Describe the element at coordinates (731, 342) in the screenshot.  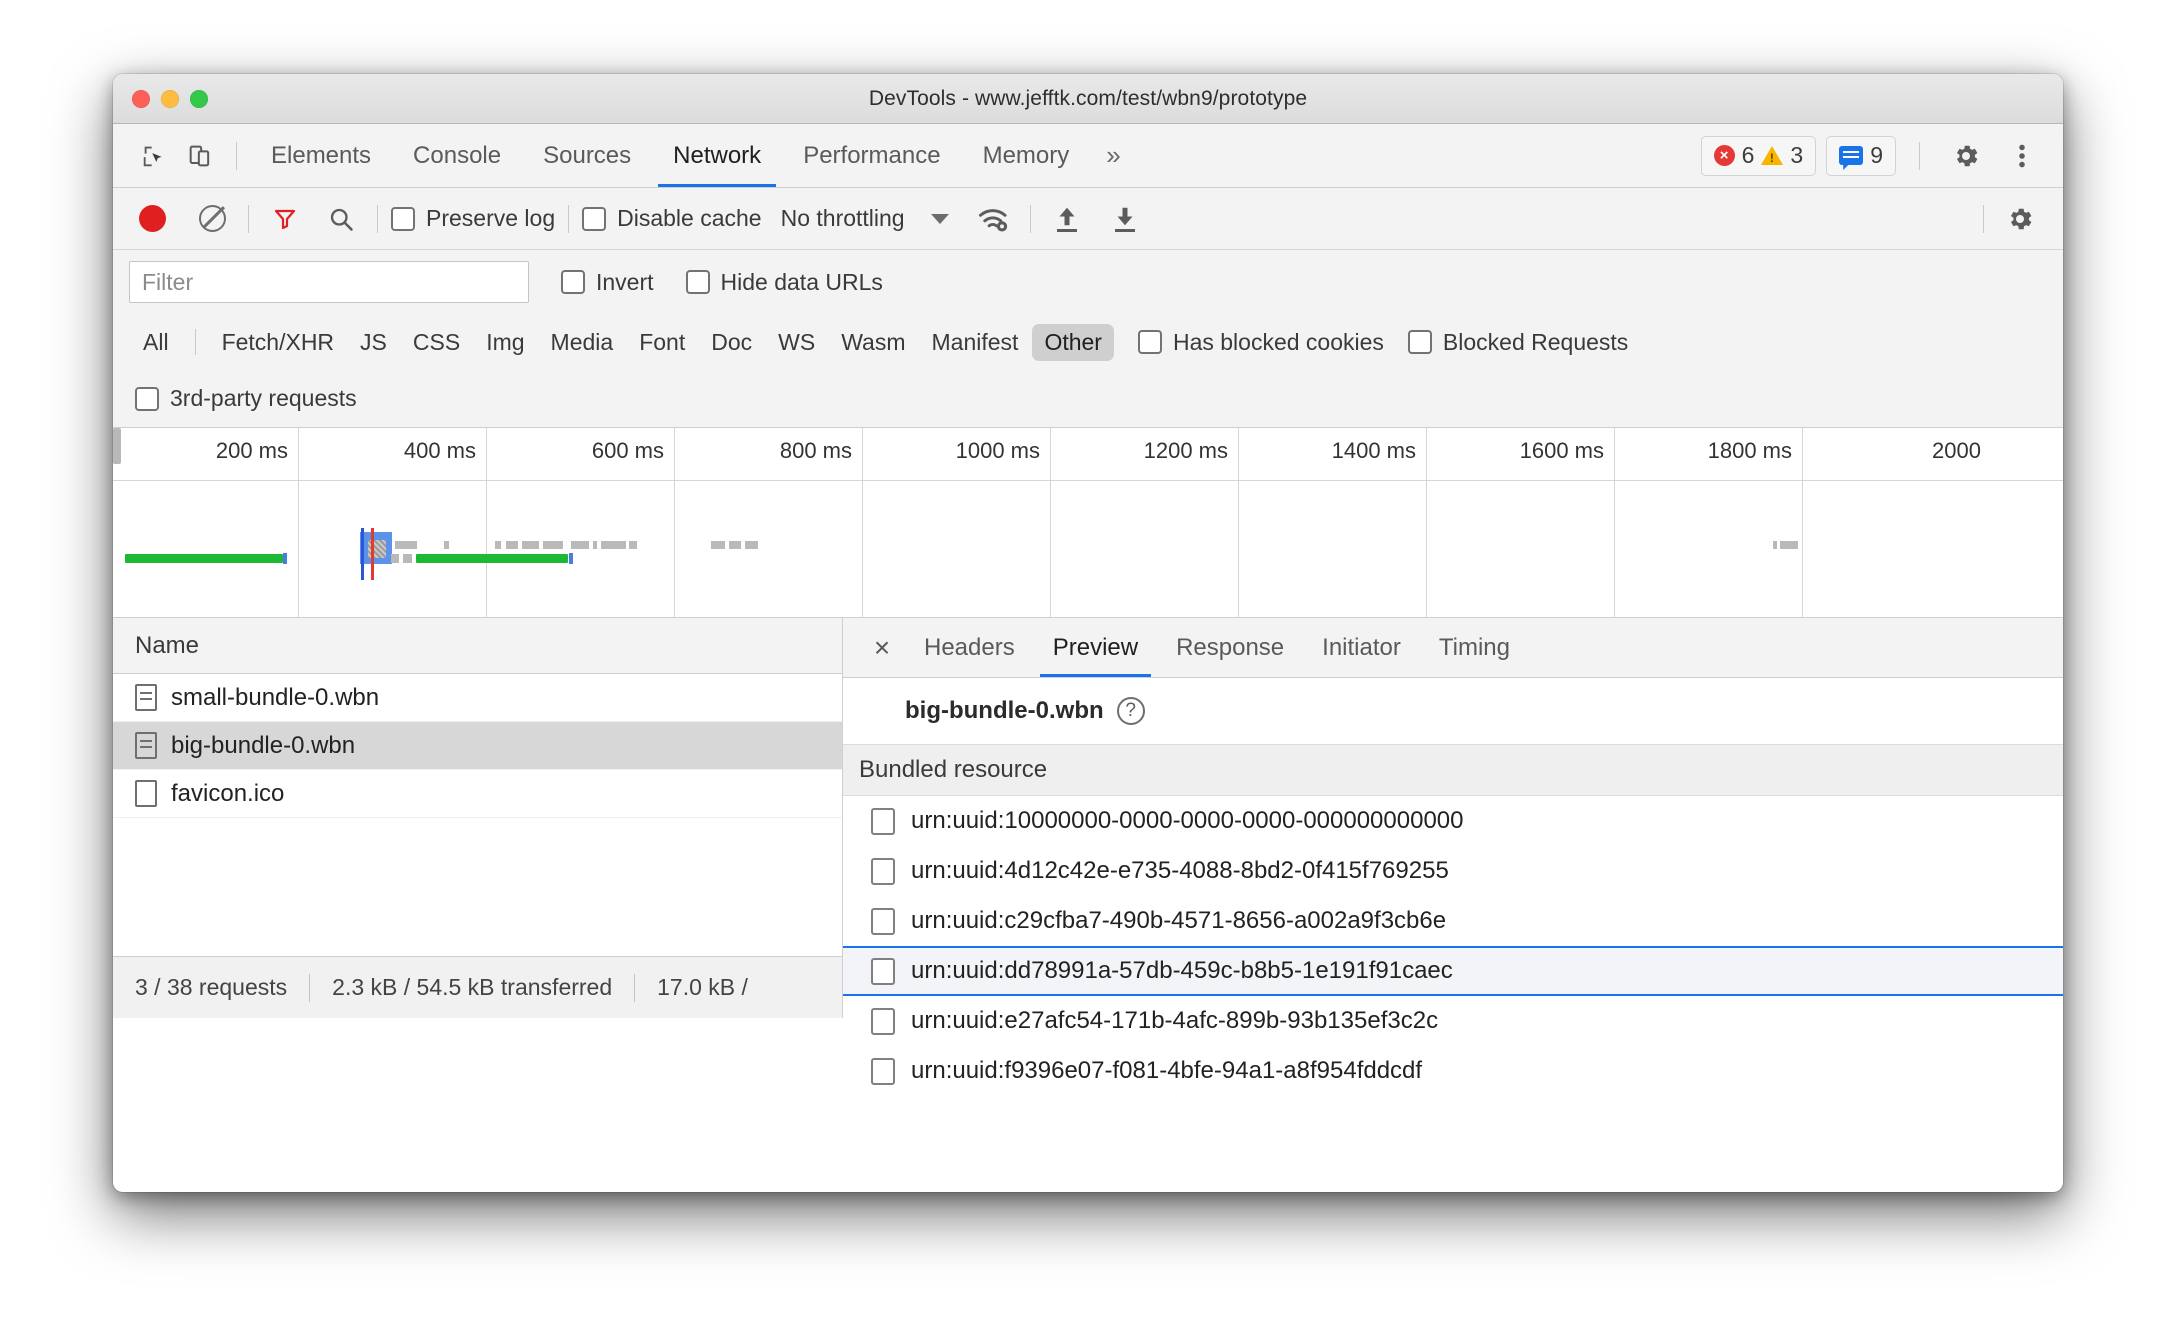
I see `type-filter-doc: Doc` at that location.